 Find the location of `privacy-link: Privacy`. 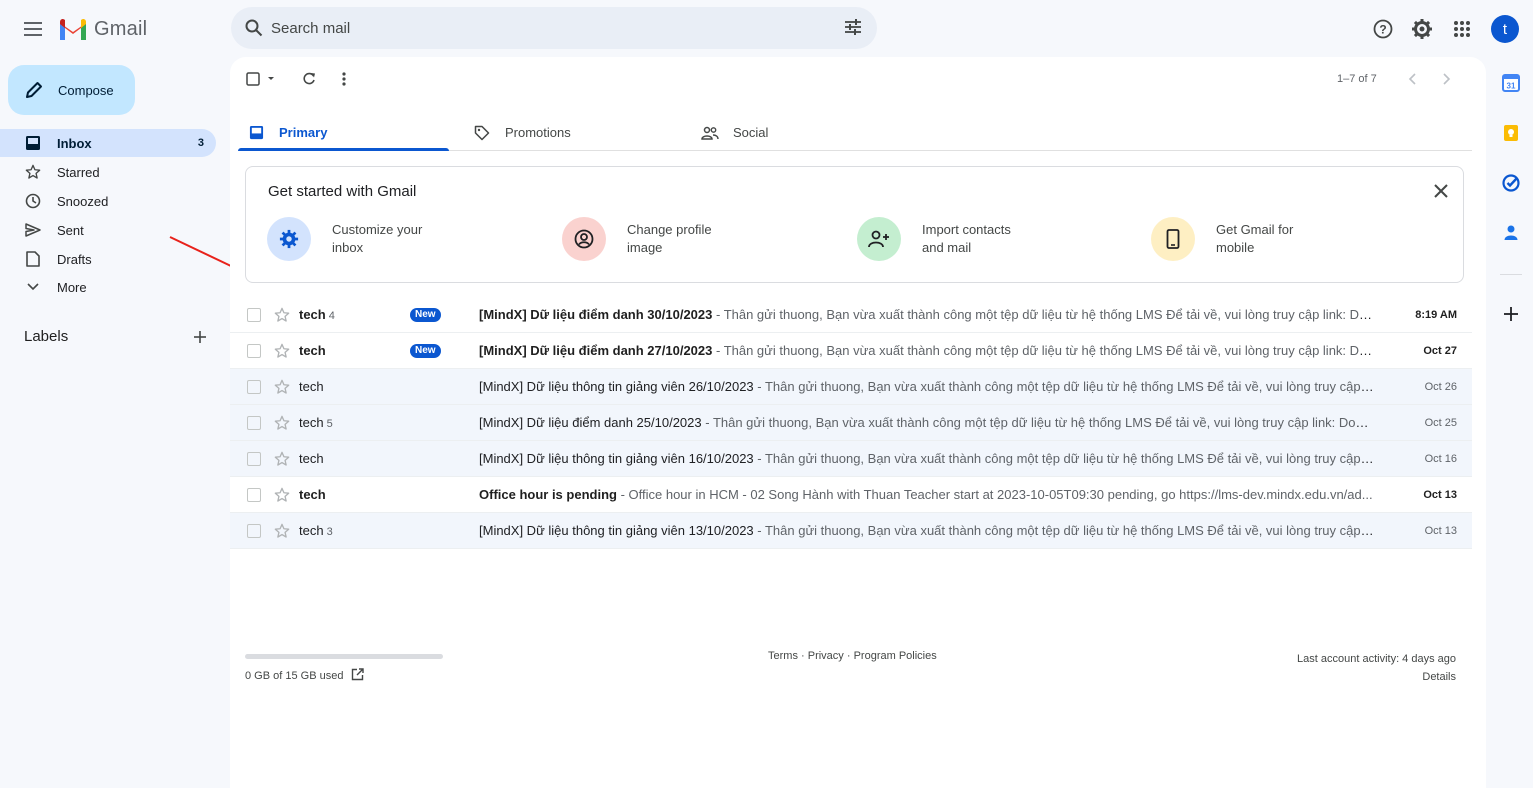

privacy-link: Privacy is located at coordinates (826, 656).